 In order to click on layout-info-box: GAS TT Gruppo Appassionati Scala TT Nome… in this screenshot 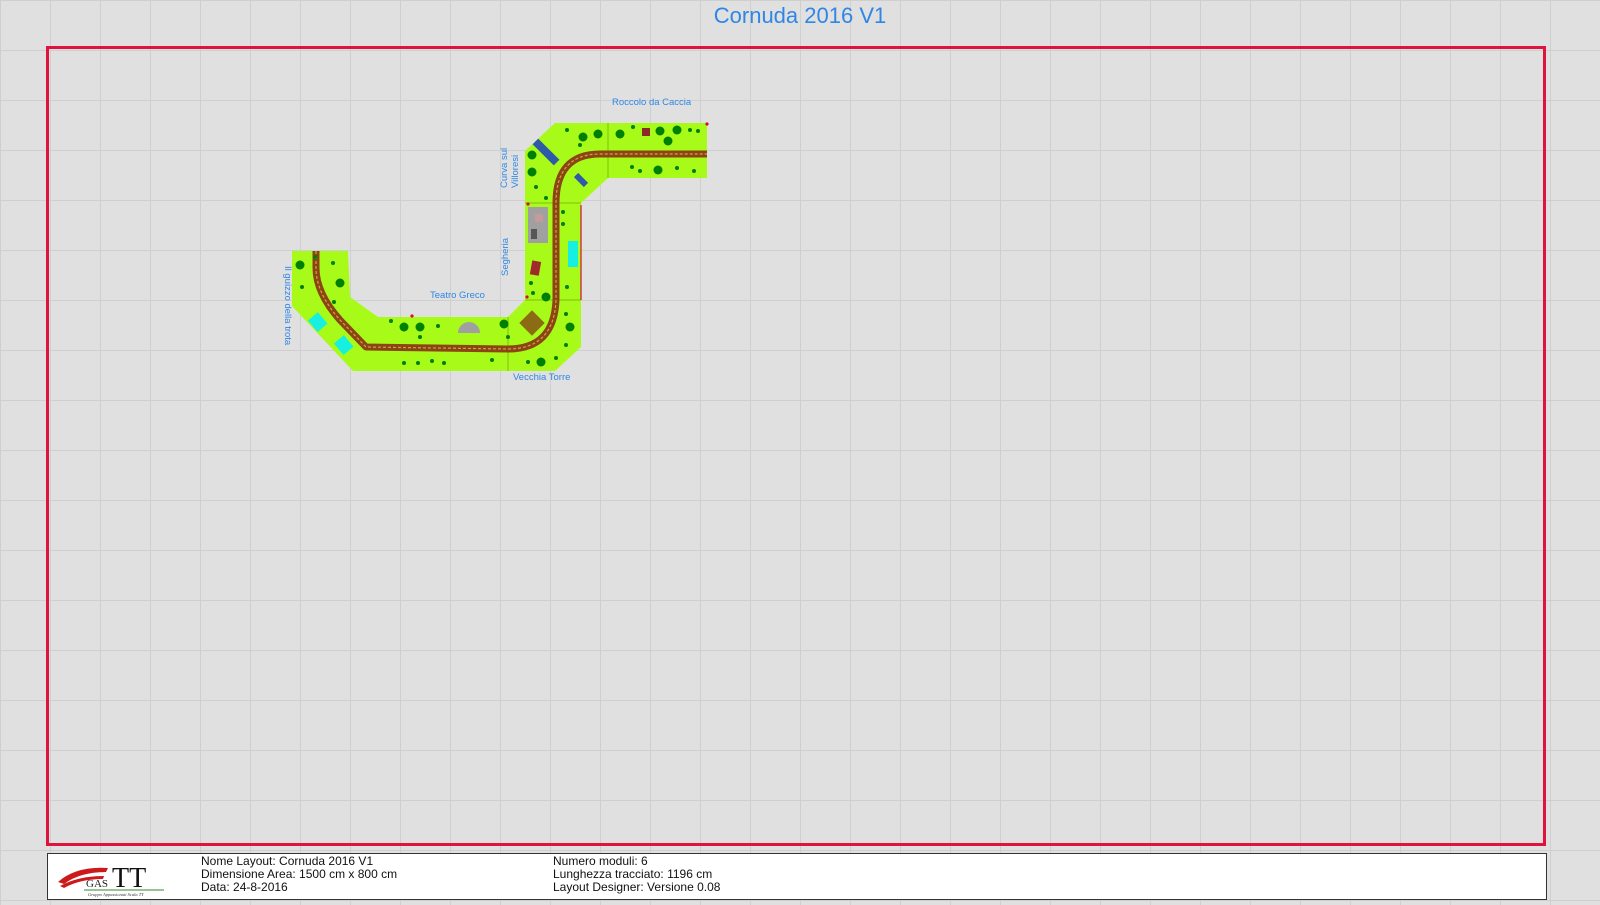, I will do `click(797, 876)`.